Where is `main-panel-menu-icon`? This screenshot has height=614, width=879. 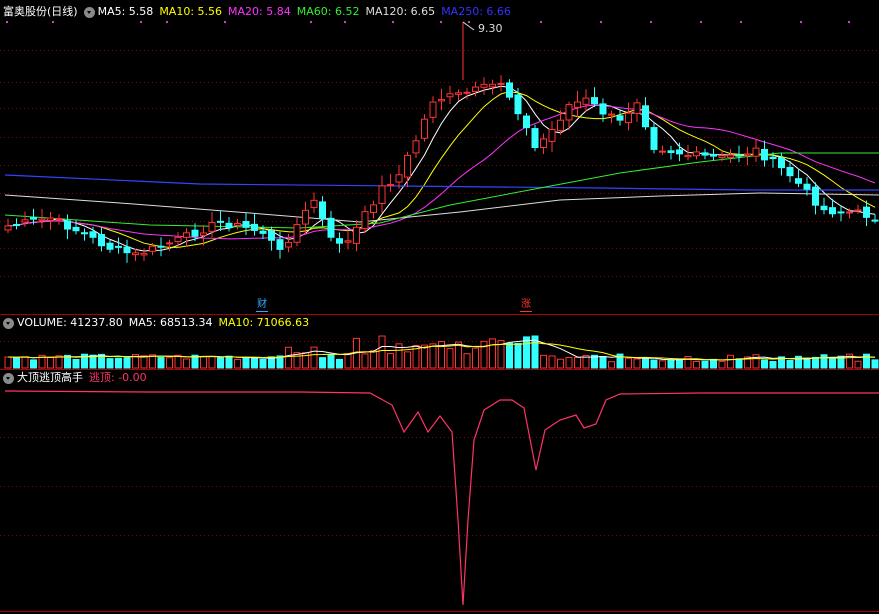 main-panel-menu-icon is located at coordinates (89, 12).